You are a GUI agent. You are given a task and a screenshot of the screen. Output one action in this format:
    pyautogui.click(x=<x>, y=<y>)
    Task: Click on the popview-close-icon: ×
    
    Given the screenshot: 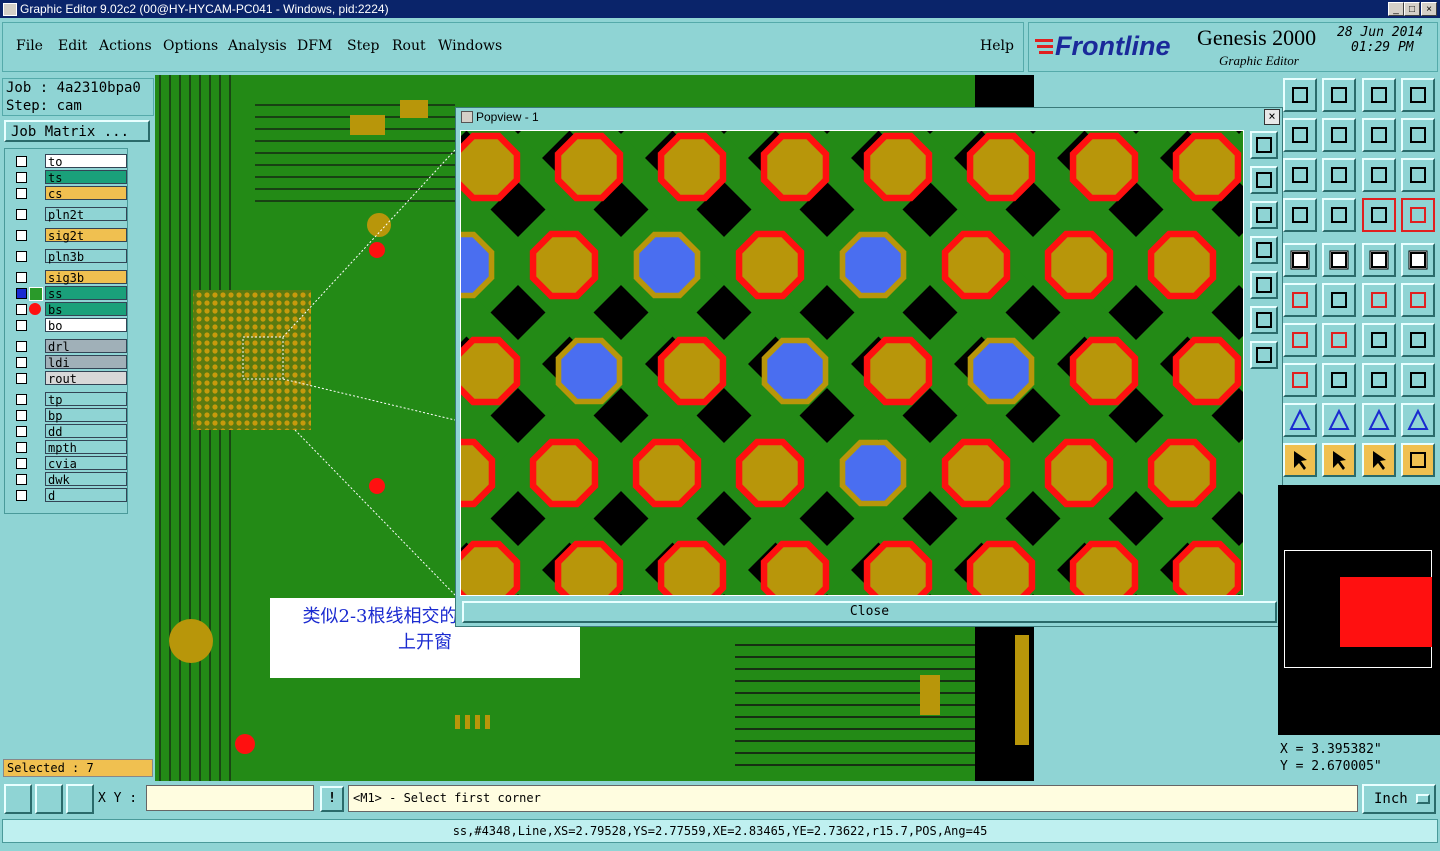 What is the action you would take?
    pyautogui.click(x=1272, y=117)
    